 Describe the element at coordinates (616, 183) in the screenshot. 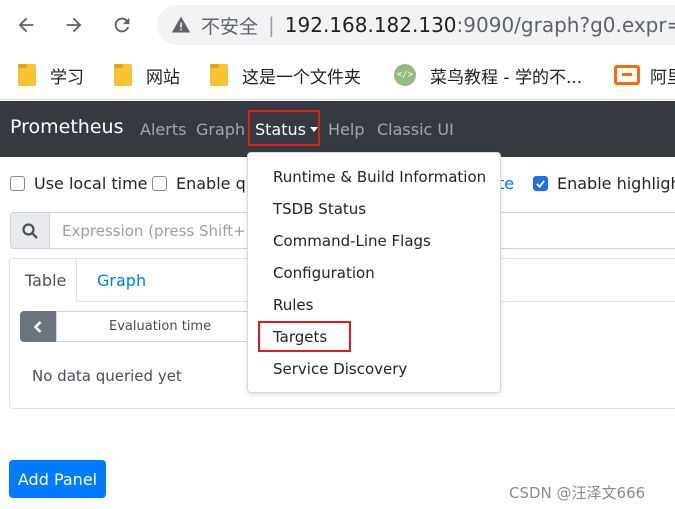

I see `option-label: Enable highlighti` at that location.